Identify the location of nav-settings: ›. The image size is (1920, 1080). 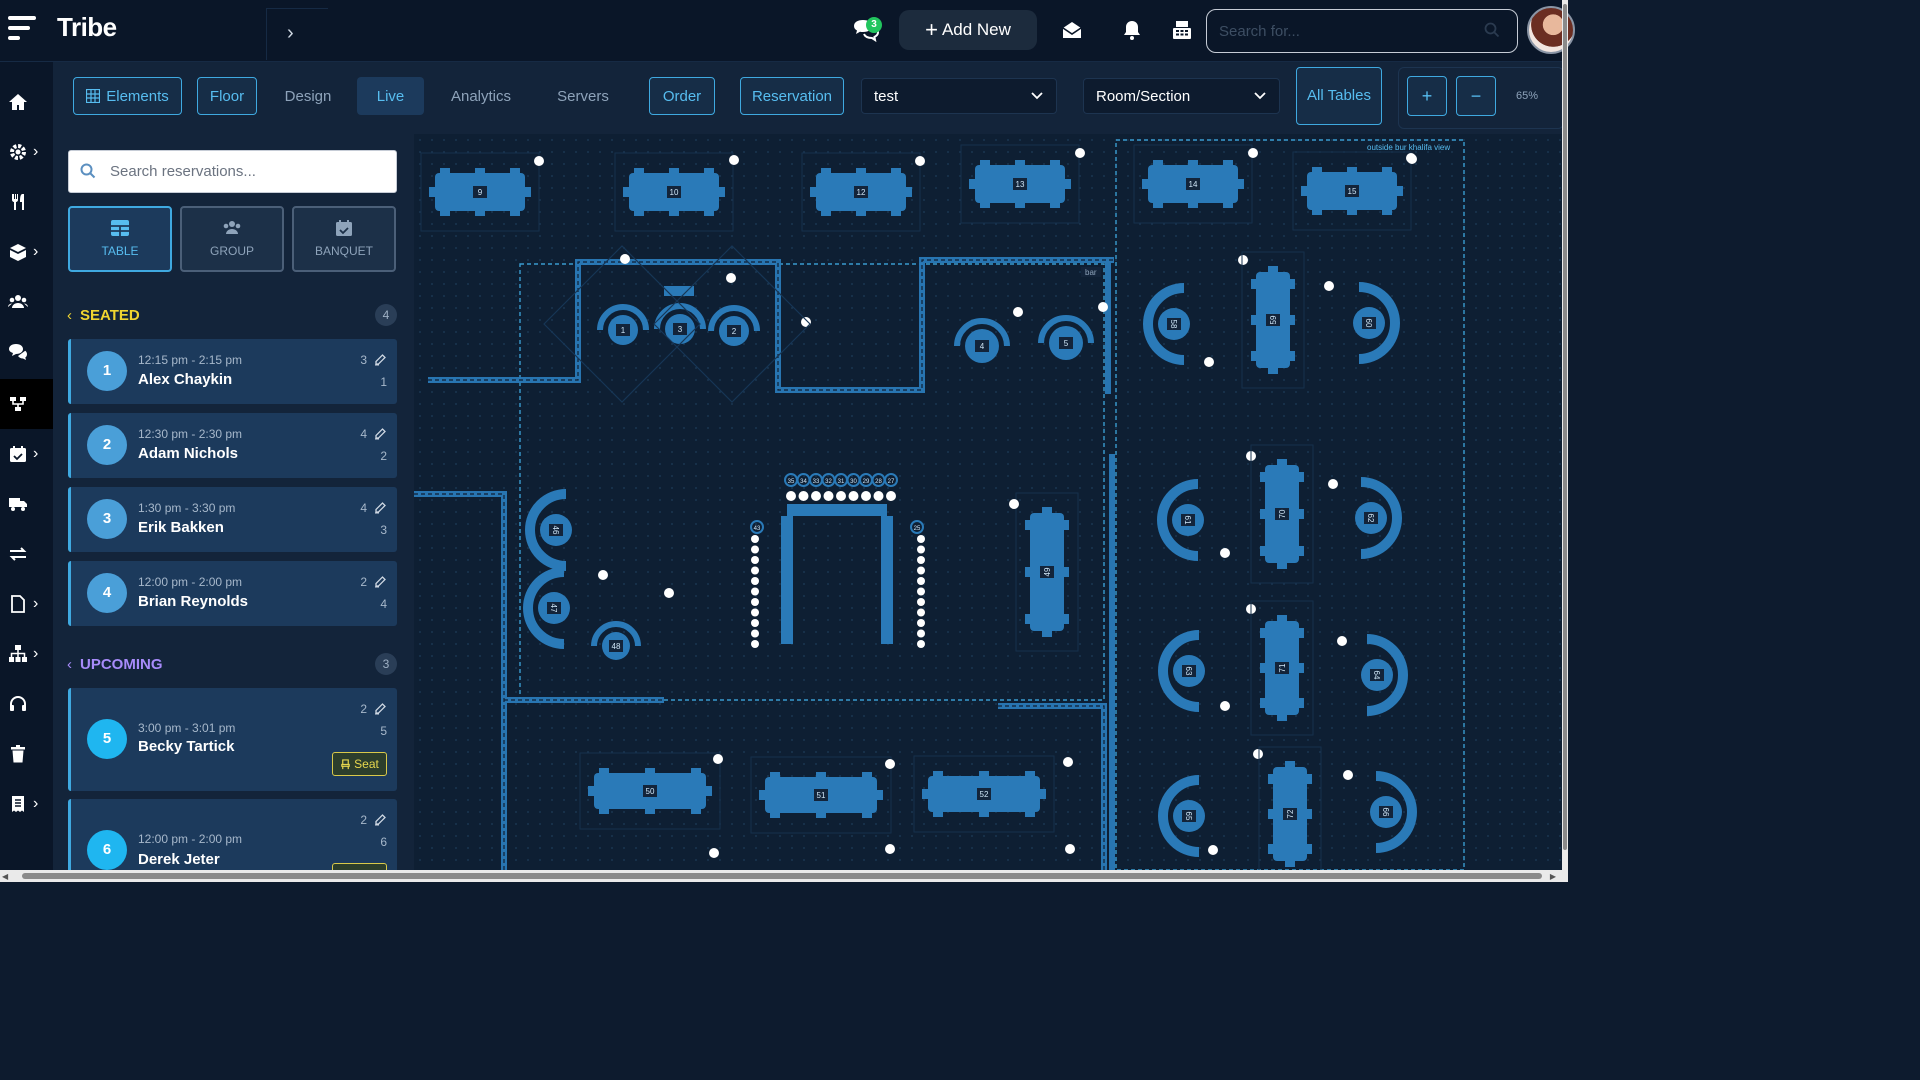
(26, 152).